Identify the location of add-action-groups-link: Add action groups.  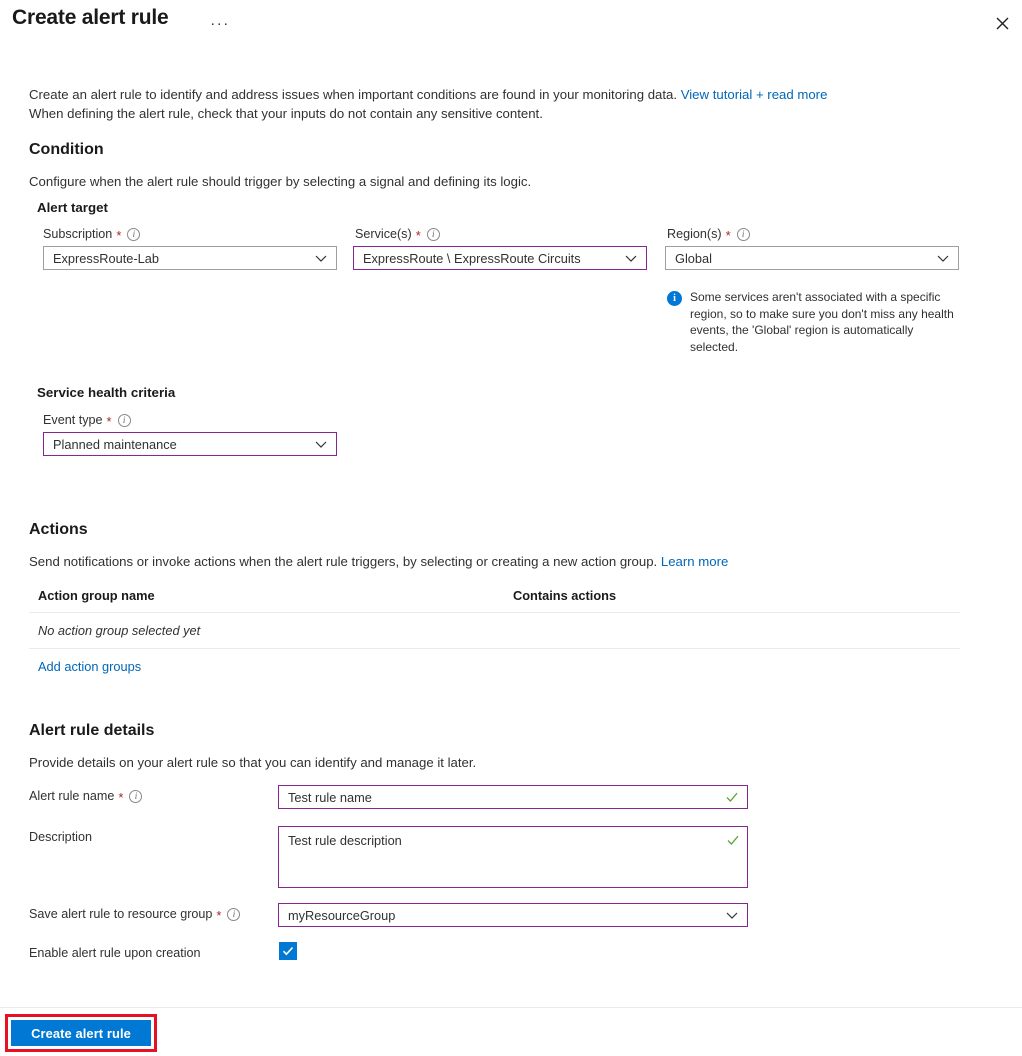
(85, 661).